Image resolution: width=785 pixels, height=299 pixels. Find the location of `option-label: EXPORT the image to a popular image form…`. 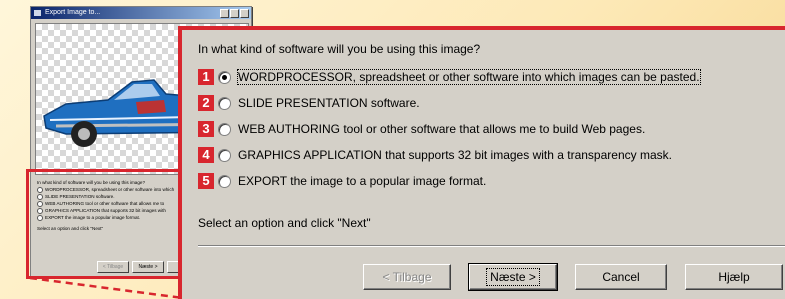

option-label: EXPORT the image to a popular image form… is located at coordinates (362, 181).